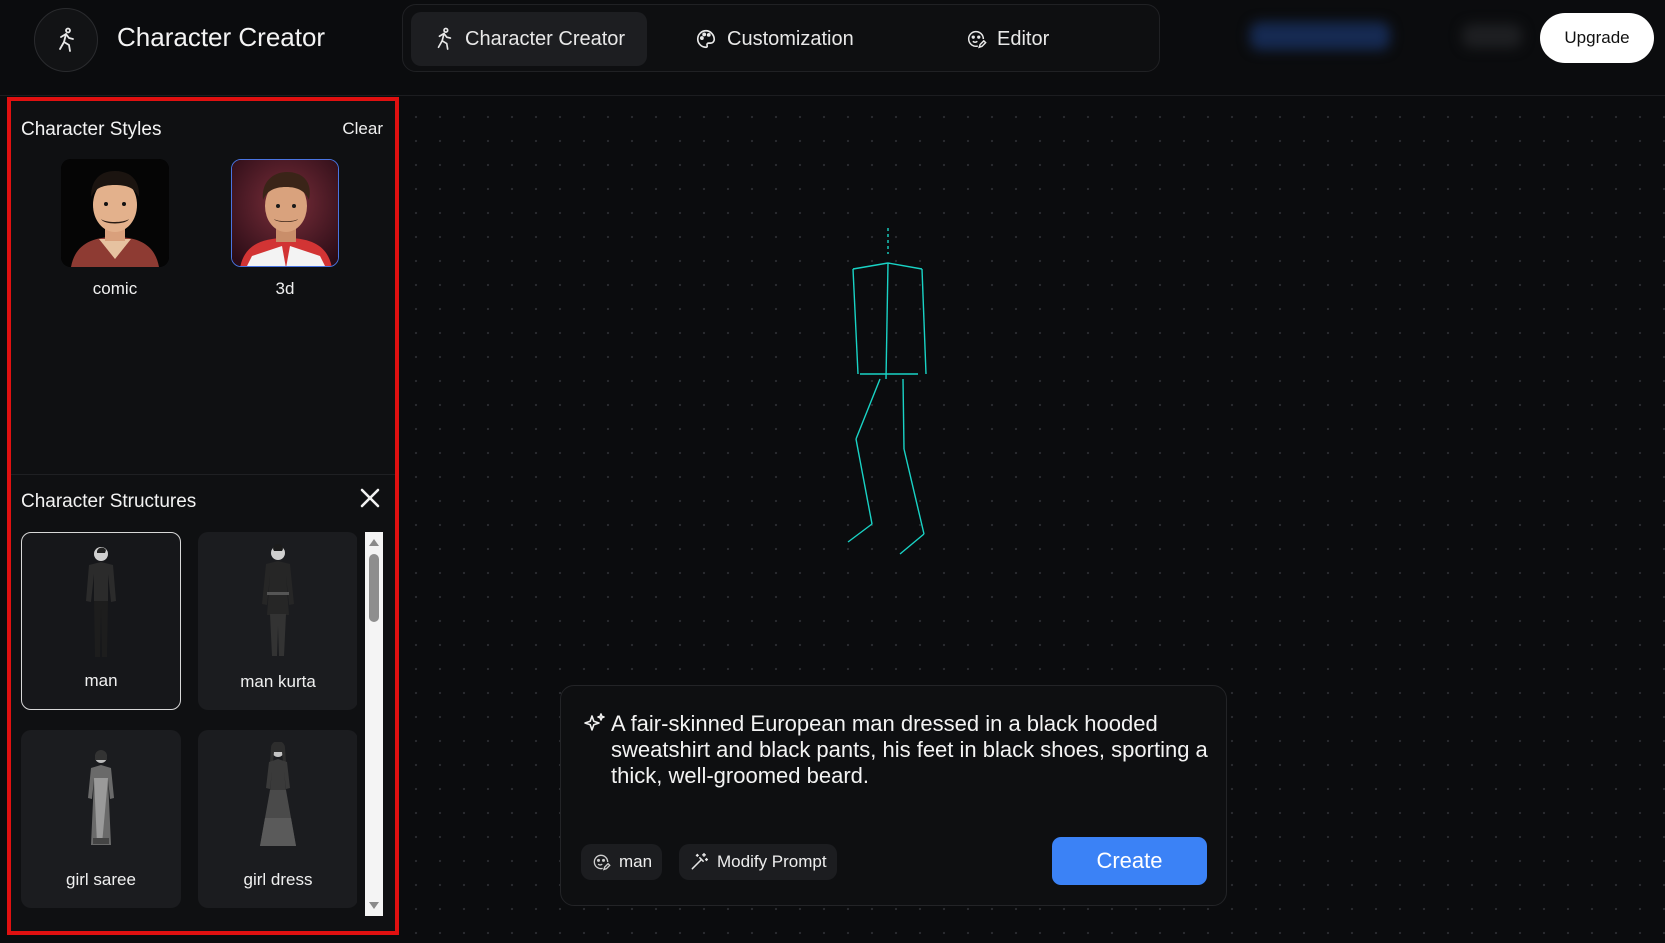 This screenshot has height=943, width=1665. I want to click on structures-scrollbar, so click(374, 724).